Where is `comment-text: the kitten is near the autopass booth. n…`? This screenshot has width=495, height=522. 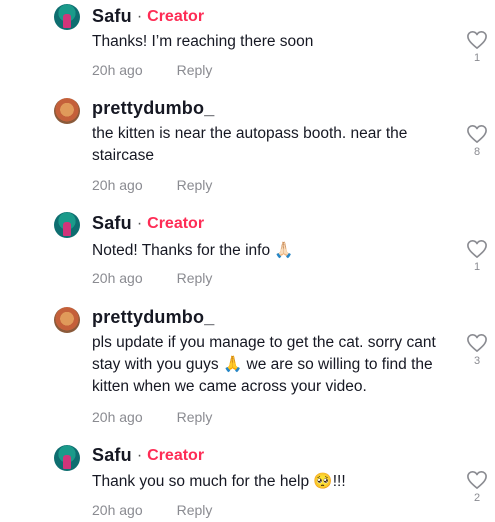 comment-text: the kitten is near the autopass booth. n… is located at coordinates (250, 144).